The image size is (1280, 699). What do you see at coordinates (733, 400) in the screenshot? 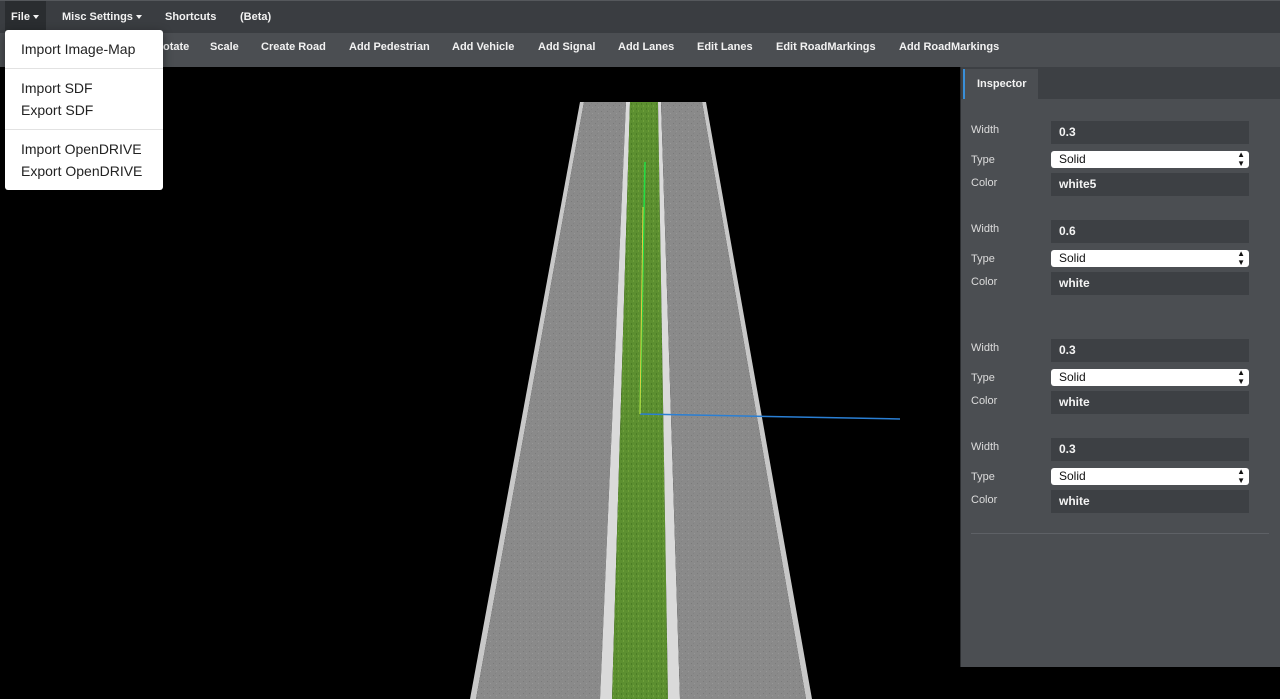
I see `road-right-lane` at bounding box center [733, 400].